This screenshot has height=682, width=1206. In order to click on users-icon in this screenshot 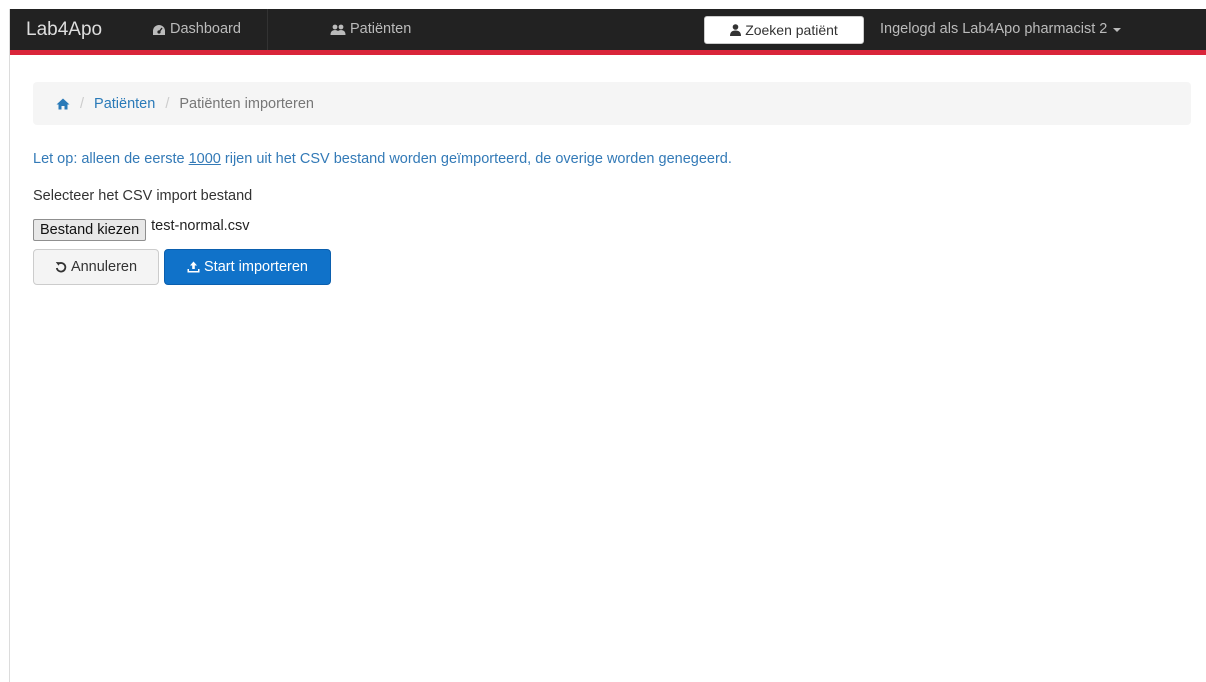, I will do `click(338, 29)`.